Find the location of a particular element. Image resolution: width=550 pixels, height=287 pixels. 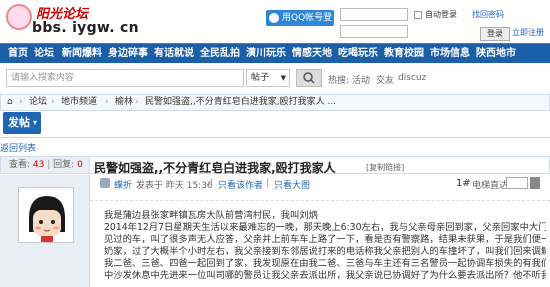

qq-login-button: 用QQ帐号登录 is located at coordinates (300, 24).